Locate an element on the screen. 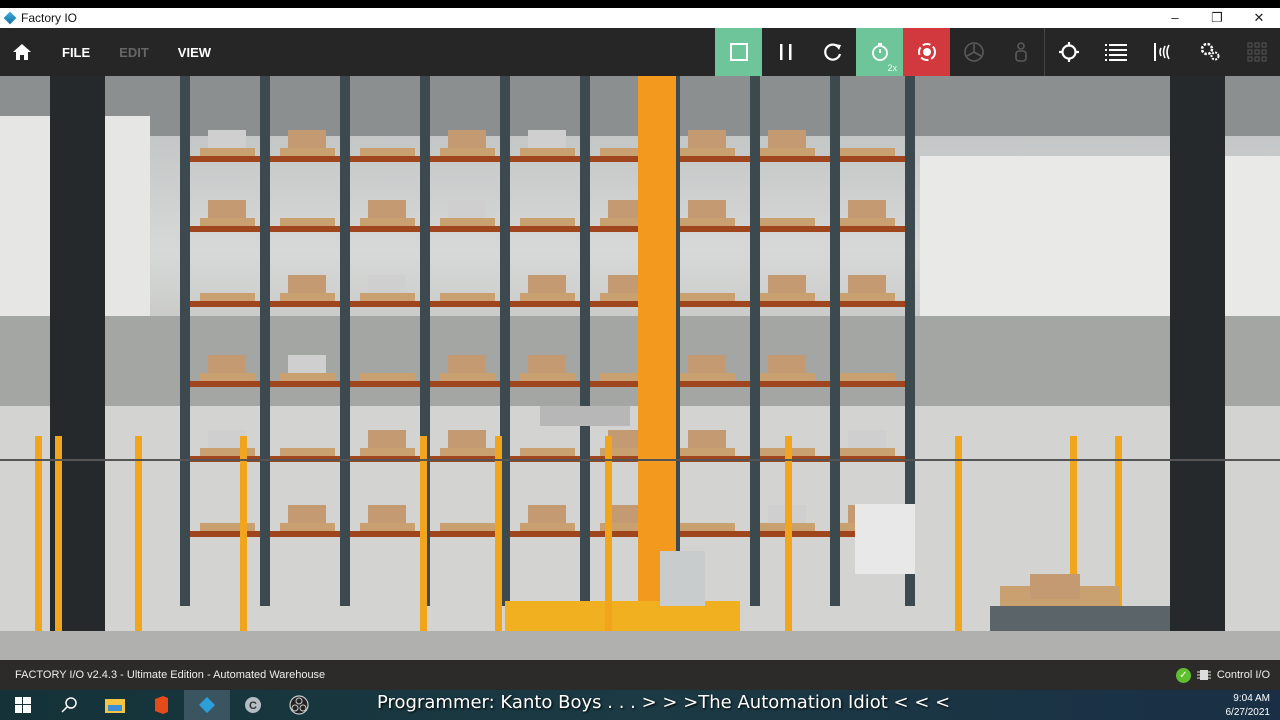 Image resolution: width=1280 pixels, height=720 pixels. search-button is located at coordinates (69, 705).